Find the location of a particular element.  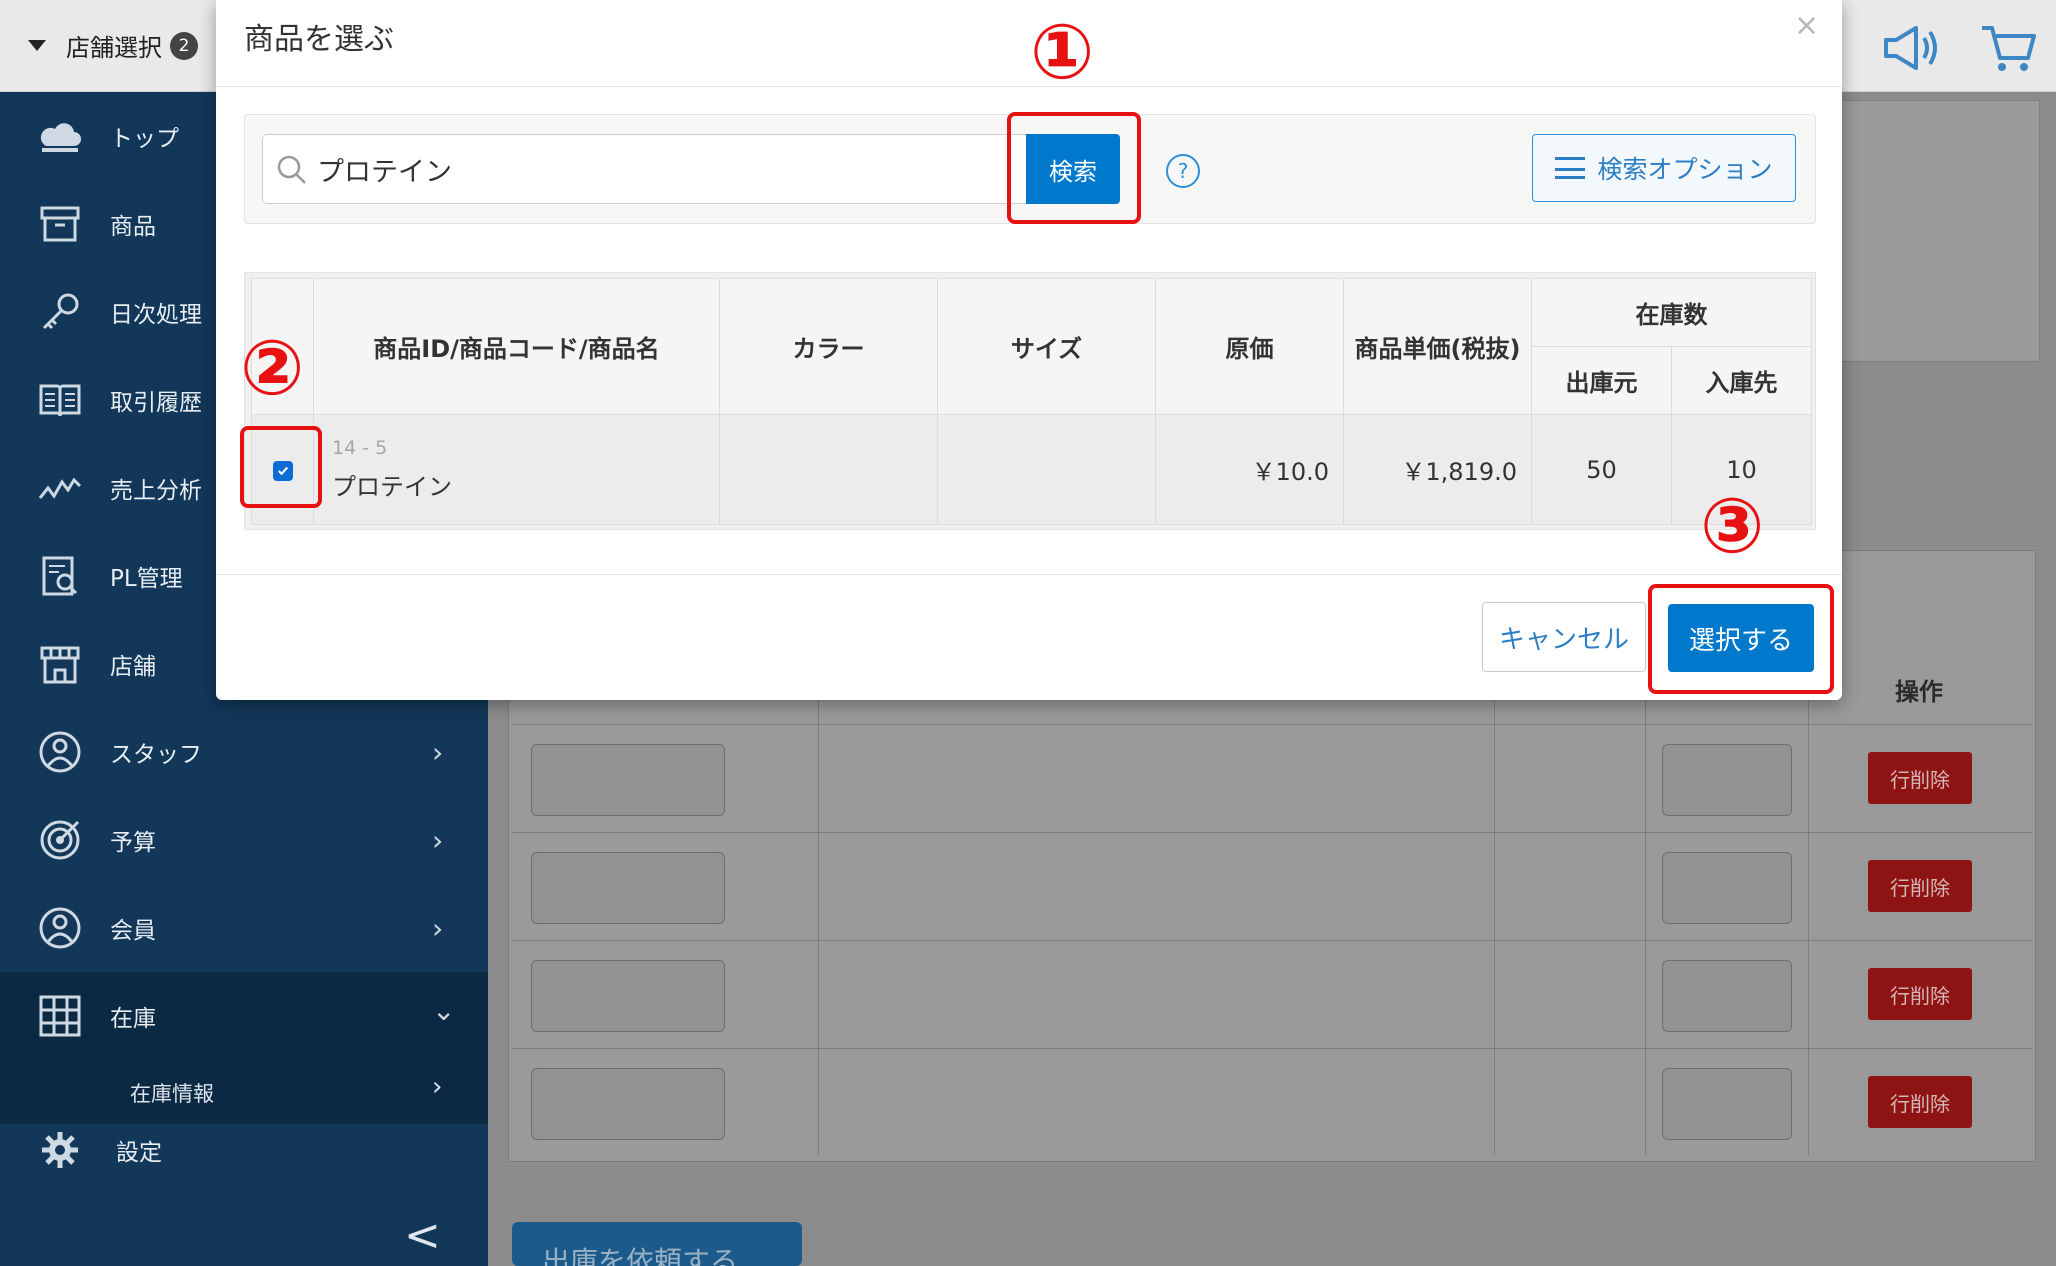

gear-icon is located at coordinates (60, 1150).